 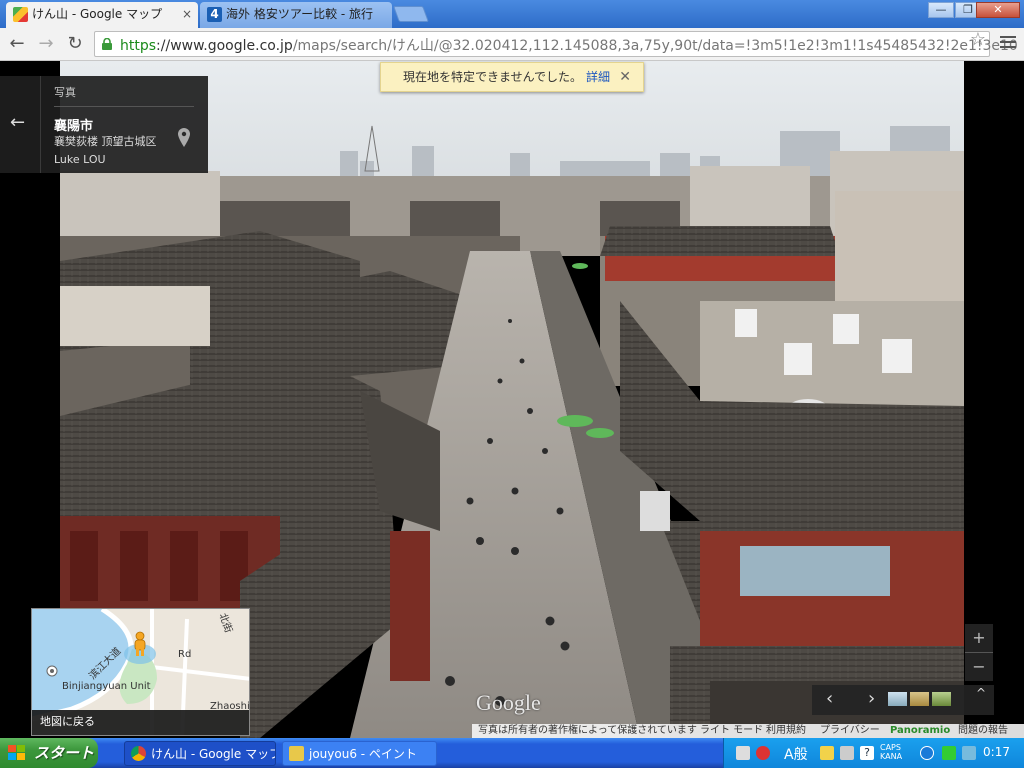 What do you see at coordinates (871, 698) in the screenshot?
I see `next-photo-icon: ›` at bounding box center [871, 698].